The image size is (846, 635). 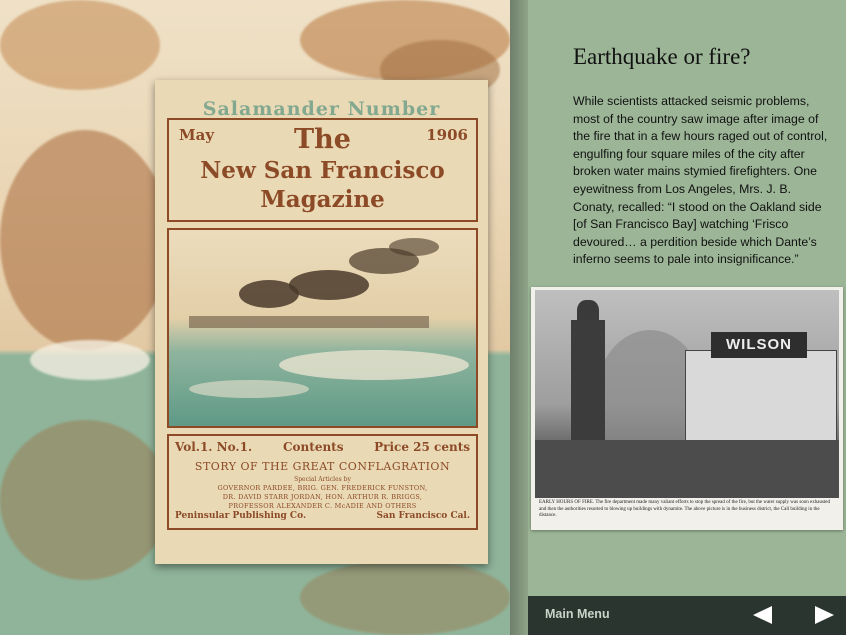 I want to click on right-arrow-icon, so click(x=825, y=615).